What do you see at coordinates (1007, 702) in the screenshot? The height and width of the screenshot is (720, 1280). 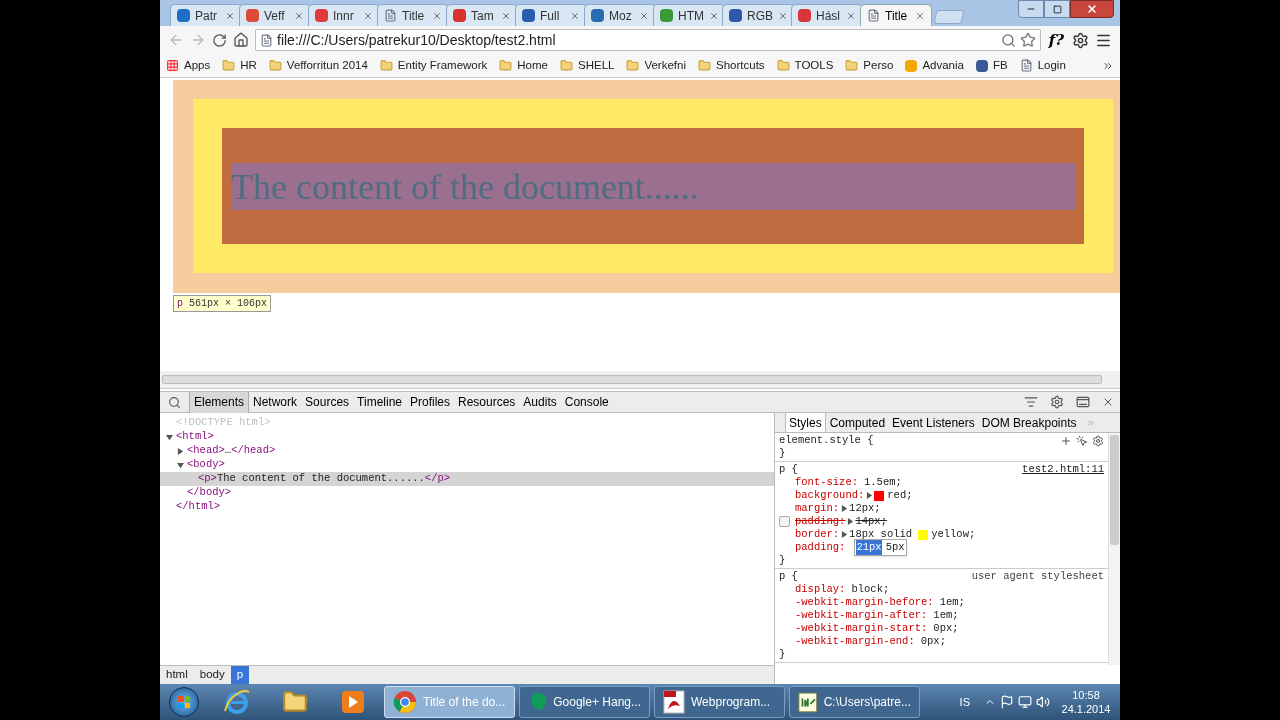 I see `flag-icon` at bounding box center [1007, 702].